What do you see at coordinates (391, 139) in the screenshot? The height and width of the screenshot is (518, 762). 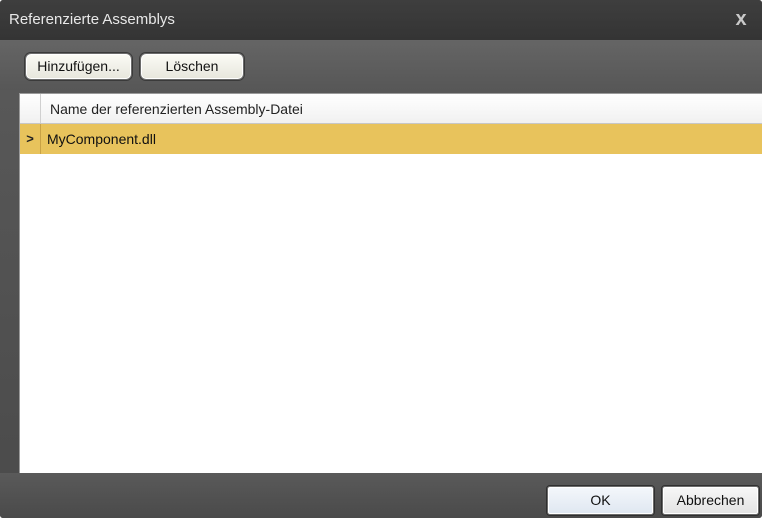 I see `table-row: > MyComponent.dll` at bounding box center [391, 139].